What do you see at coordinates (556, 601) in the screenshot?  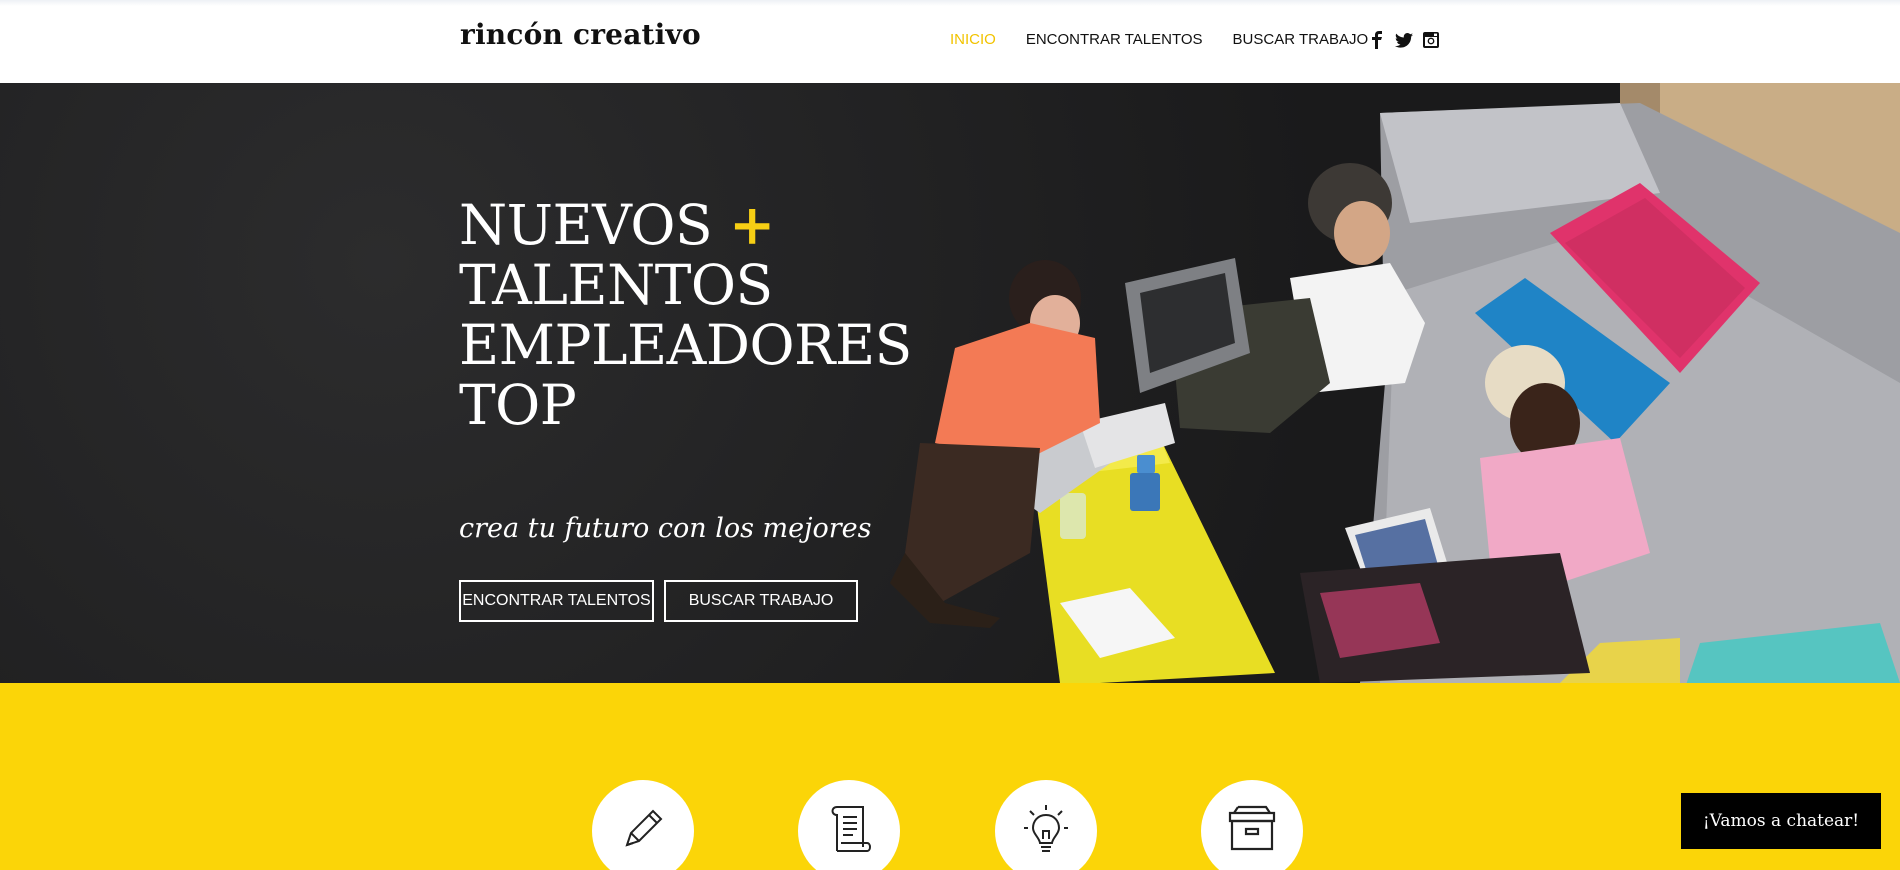 I see `find-talent-button: ENCONTRAR TALENTOS` at bounding box center [556, 601].